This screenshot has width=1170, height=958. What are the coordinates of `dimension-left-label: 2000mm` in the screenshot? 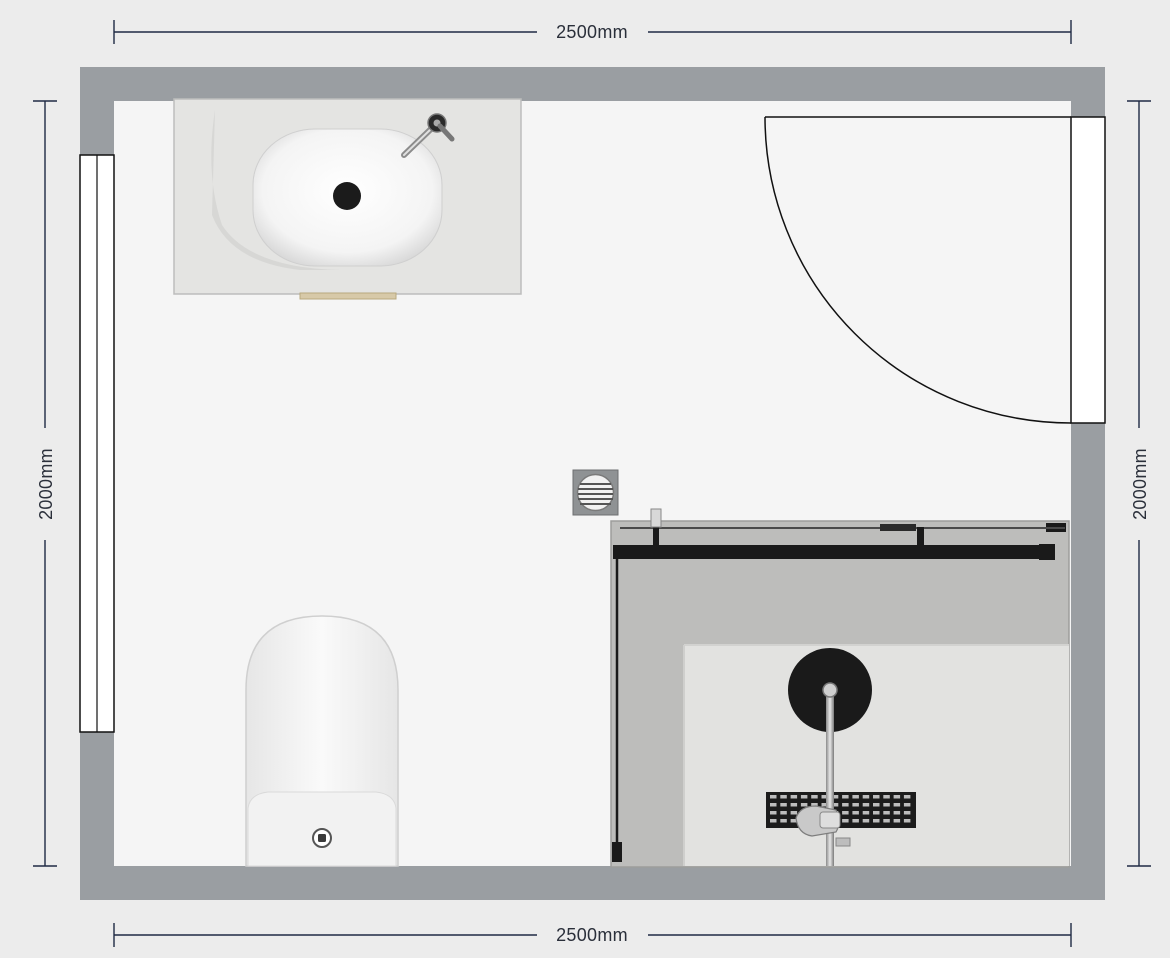 It's located at (46, 484).